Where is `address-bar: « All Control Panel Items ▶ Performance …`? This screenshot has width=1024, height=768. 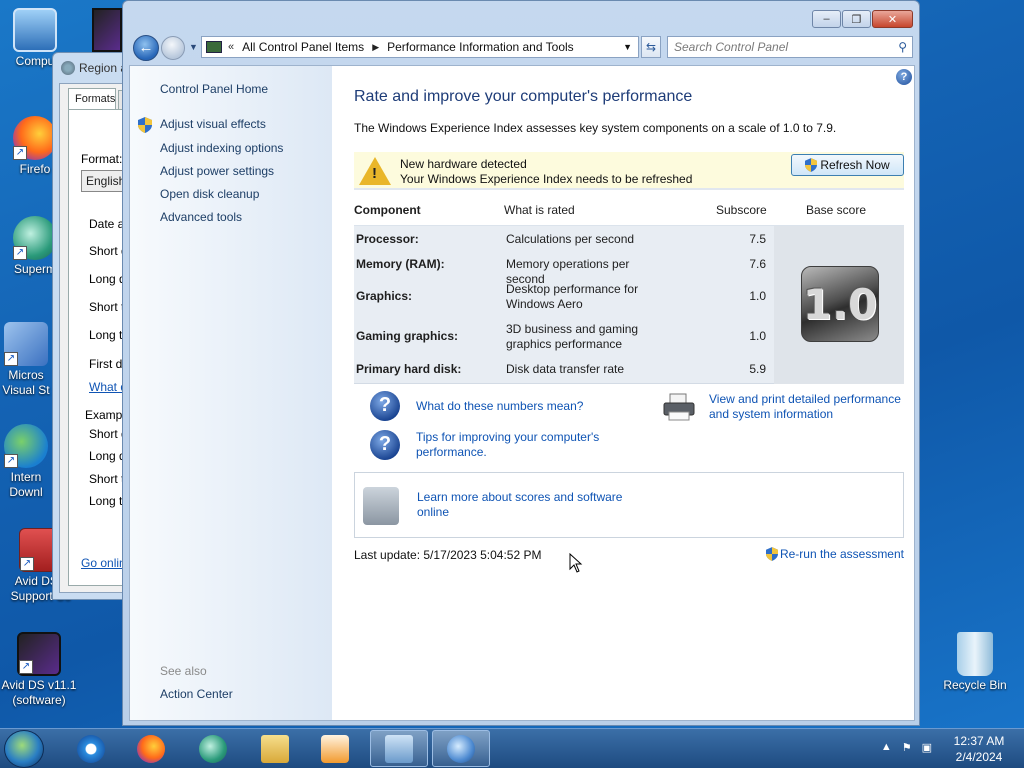
address-bar: « All Control Panel Items ▶ Performance … is located at coordinates (420, 47).